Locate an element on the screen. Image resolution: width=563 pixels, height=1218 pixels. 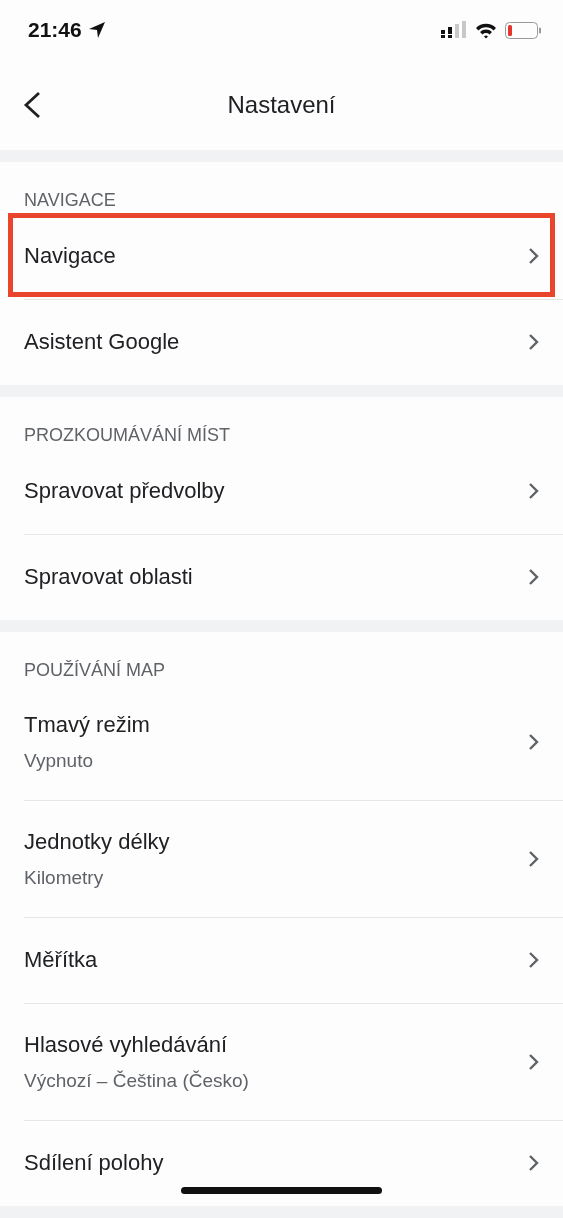
battery-icon is located at coordinates (523, 30).